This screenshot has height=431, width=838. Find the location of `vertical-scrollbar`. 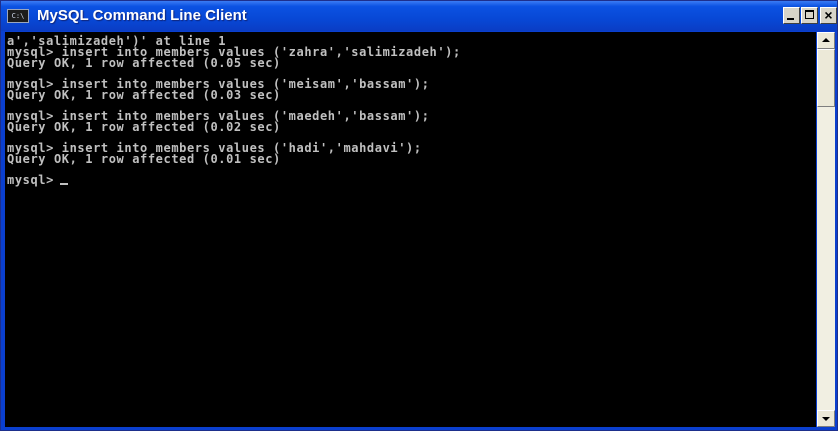

vertical-scrollbar is located at coordinates (826, 229).